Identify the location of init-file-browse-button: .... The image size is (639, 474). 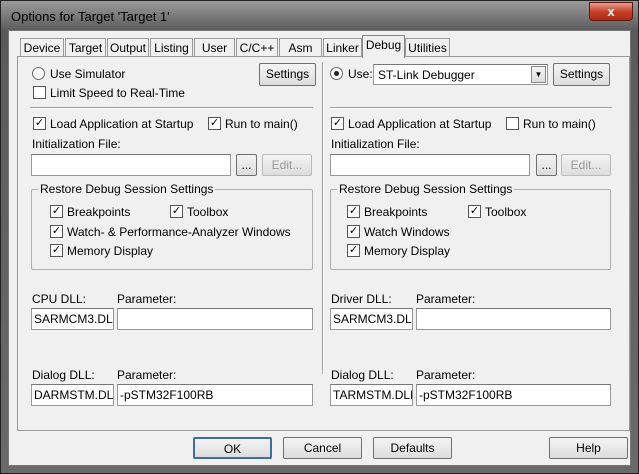
(246, 165).